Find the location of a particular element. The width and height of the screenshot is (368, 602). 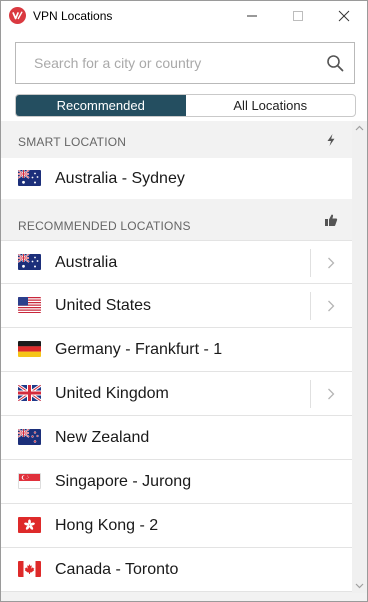

location-row-united-states: United States is located at coordinates (176, 306).